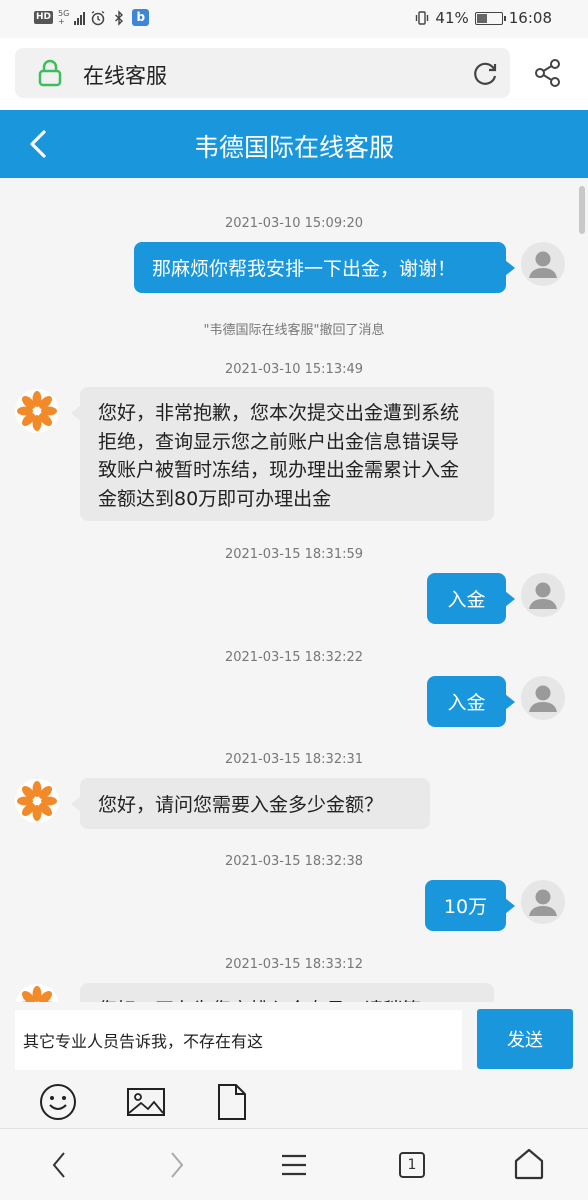 The width and height of the screenshot is (588, 1200). What do you see at coordinates (58, 1102) in the screenshot?
I see `smiley-icon` at bounding box center [58, 1102].